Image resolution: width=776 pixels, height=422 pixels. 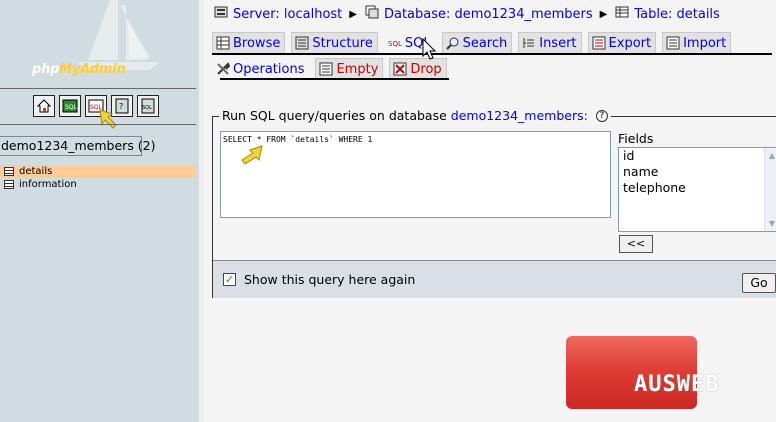 What do you see at coordinates (98, 171) in the screenshot?
I see `table-item-details: details` at bounding box center [98, 171].